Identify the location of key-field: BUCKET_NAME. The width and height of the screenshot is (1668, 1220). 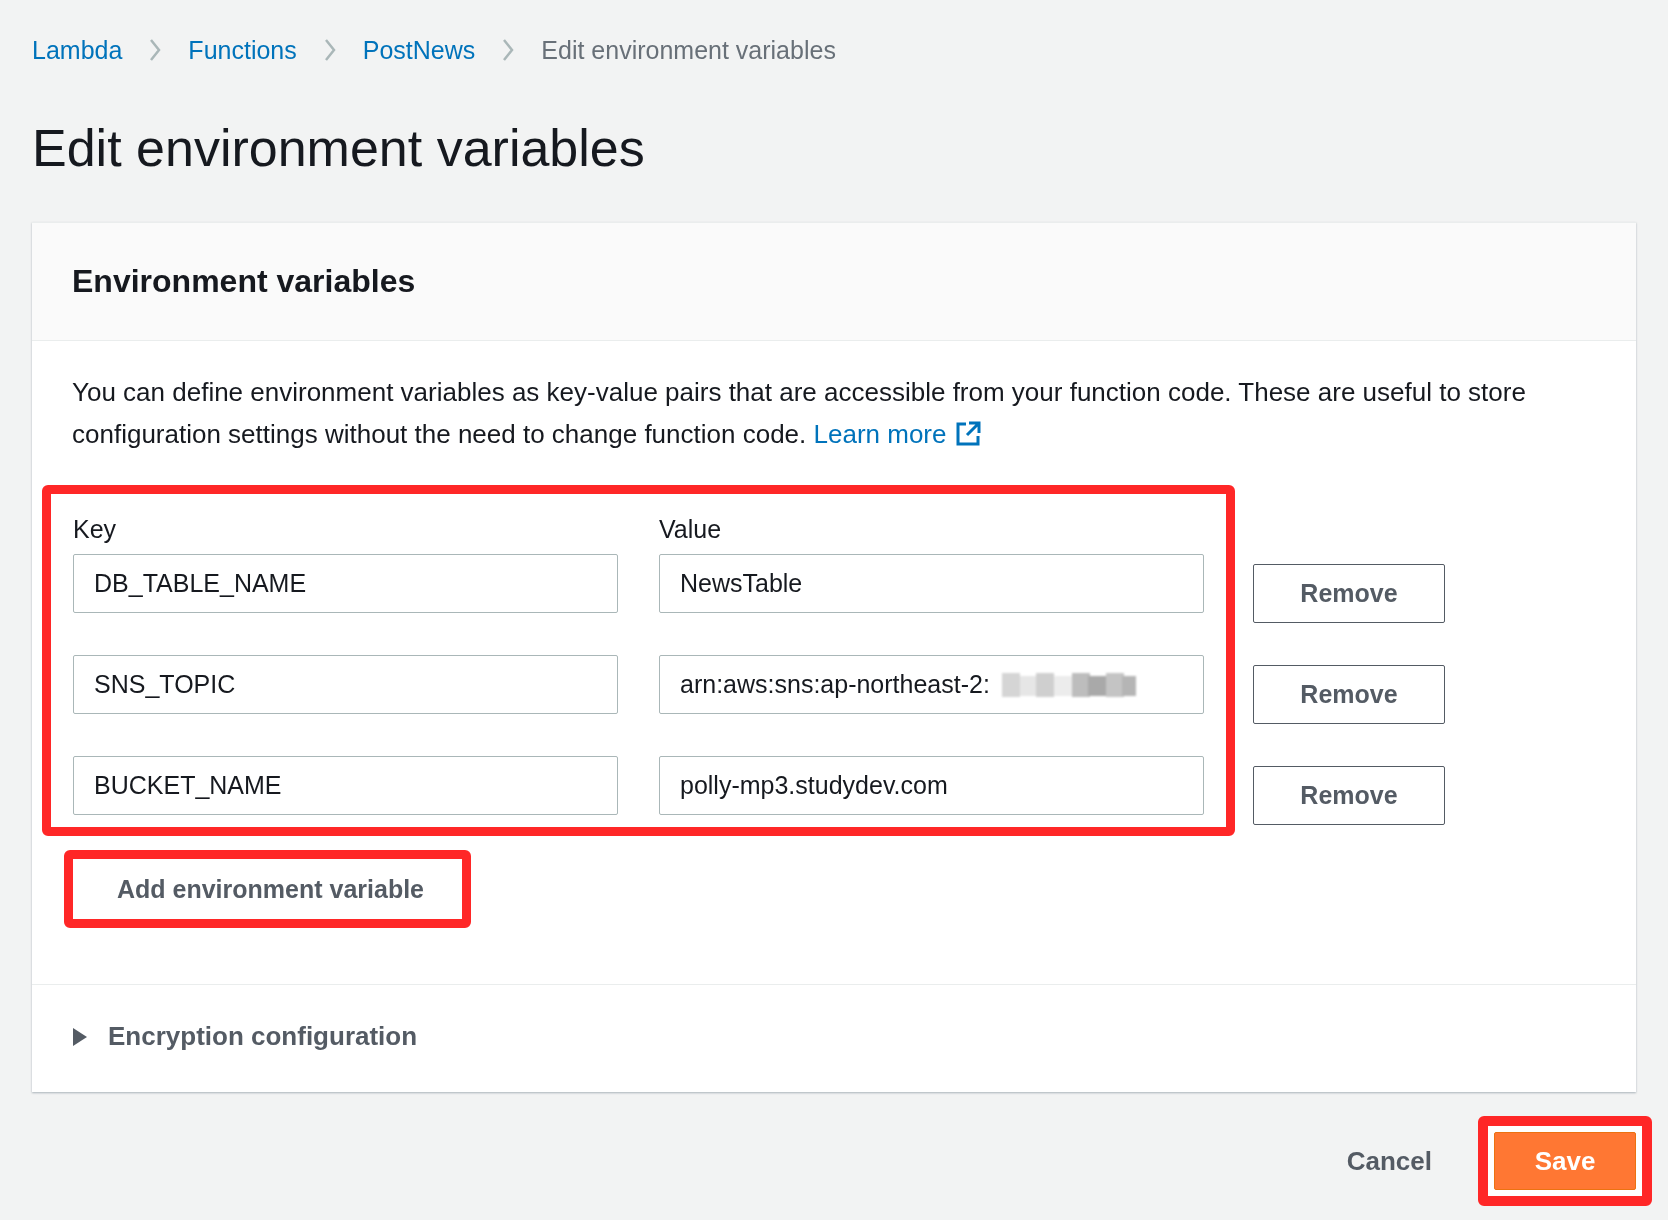
(345, 785).